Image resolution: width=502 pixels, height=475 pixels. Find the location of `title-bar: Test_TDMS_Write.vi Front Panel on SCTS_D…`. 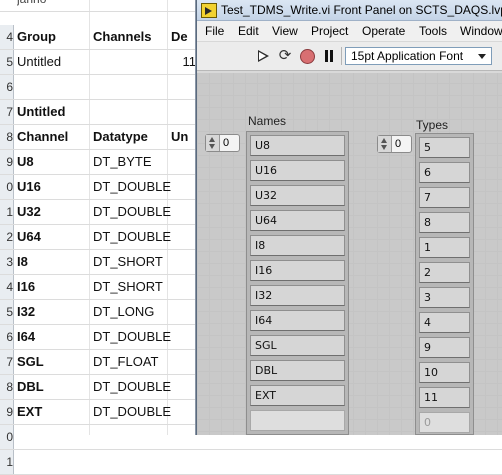

title-bar: Test_TDMS_Write.vi Front Panel on SCTS_D… is located at coordinates (349, 10).